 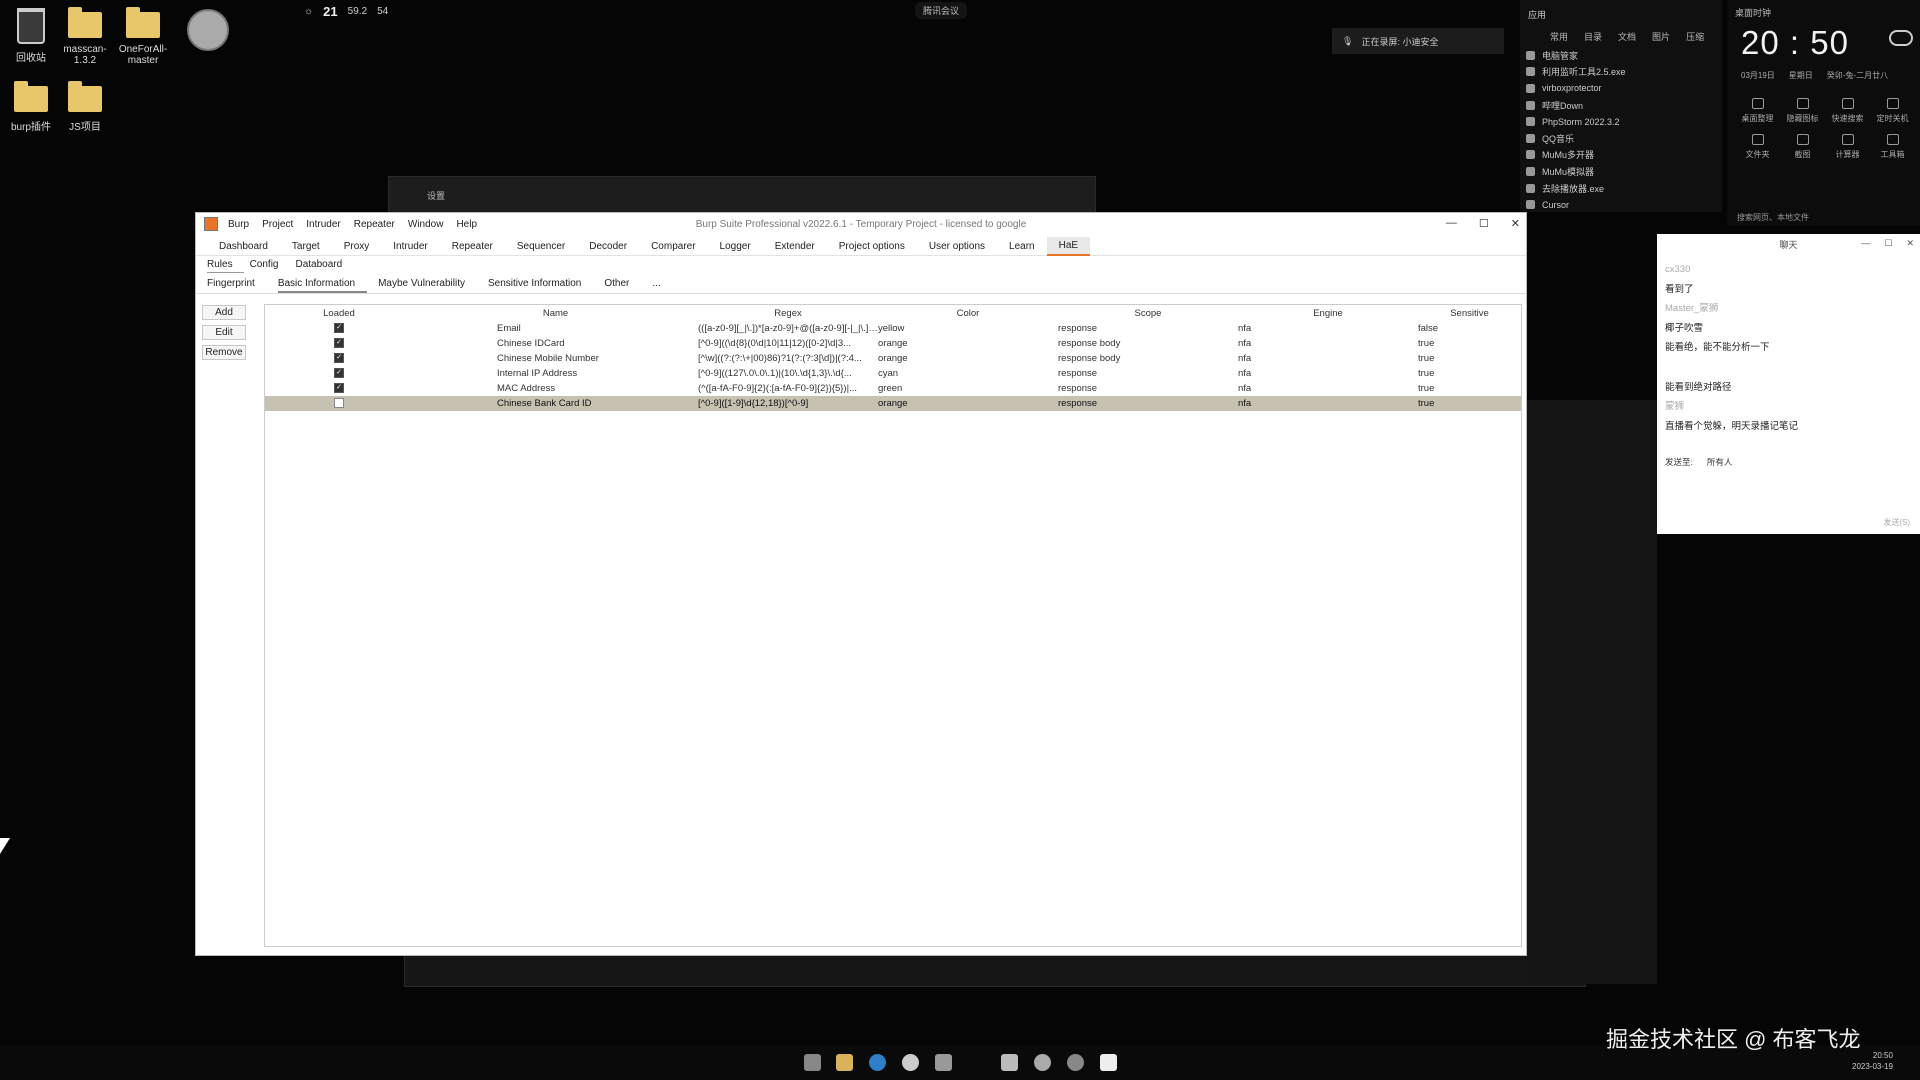 What do you see at coordinates (844, 1062) in the screenshot?
I see `file-explorer-icon` at bounding box center [844, 1062].